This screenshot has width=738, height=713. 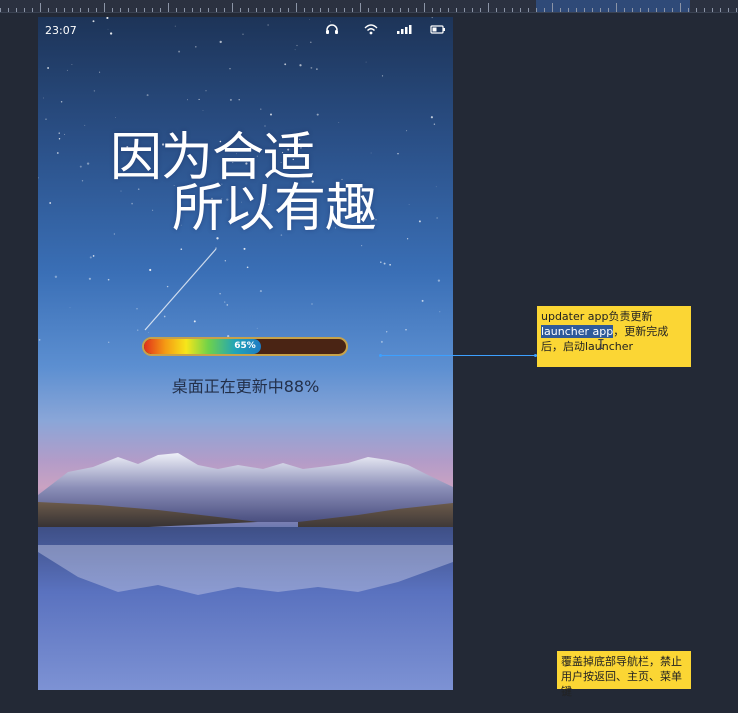 What do you see at coordinates (458, 355) in the screenshot?
I see `annotation-connector` at bounding box center [458, 355].